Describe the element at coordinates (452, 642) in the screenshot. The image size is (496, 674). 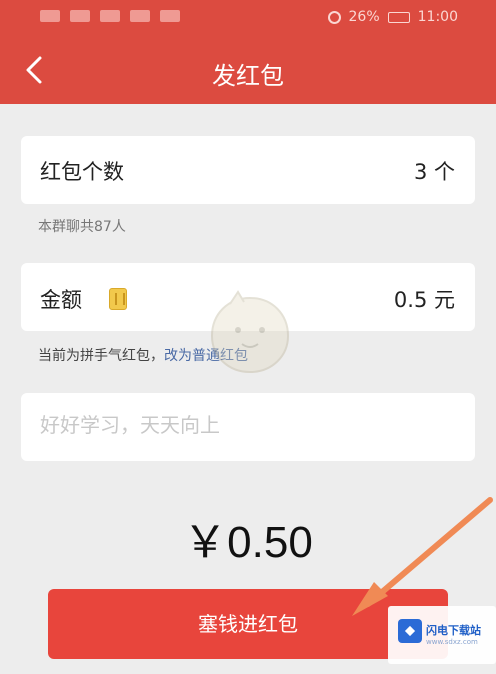
I see `watermark-sub: www.sdxz.com` at that location.